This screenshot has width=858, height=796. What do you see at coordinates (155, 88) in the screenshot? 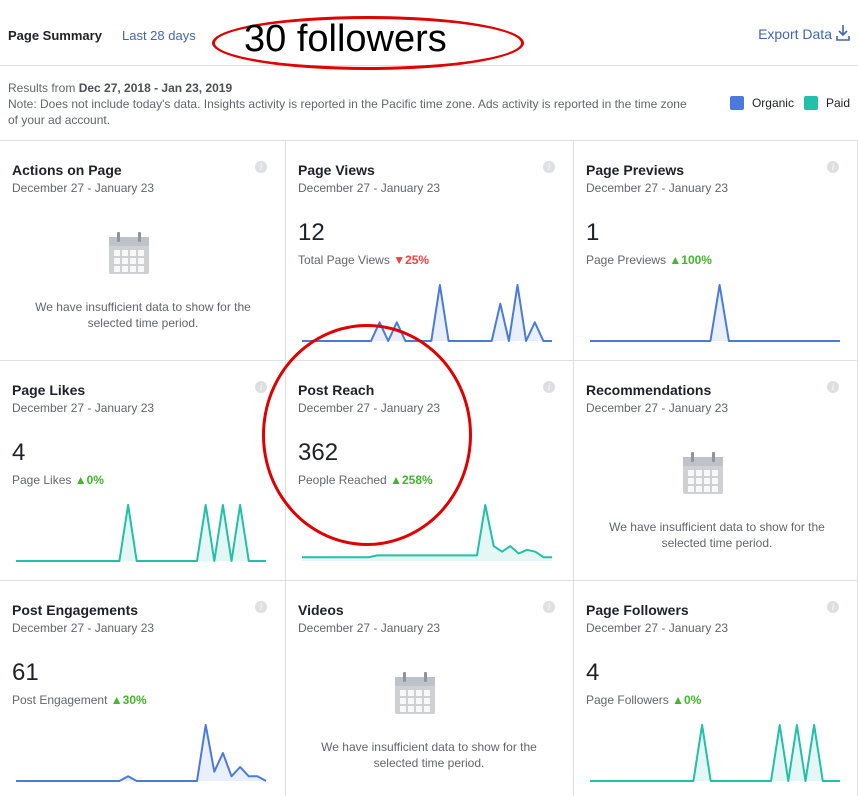
I see `results-range: Dec 27, 2018 - Jan 23, 2019` at bounding box center [155, 88].